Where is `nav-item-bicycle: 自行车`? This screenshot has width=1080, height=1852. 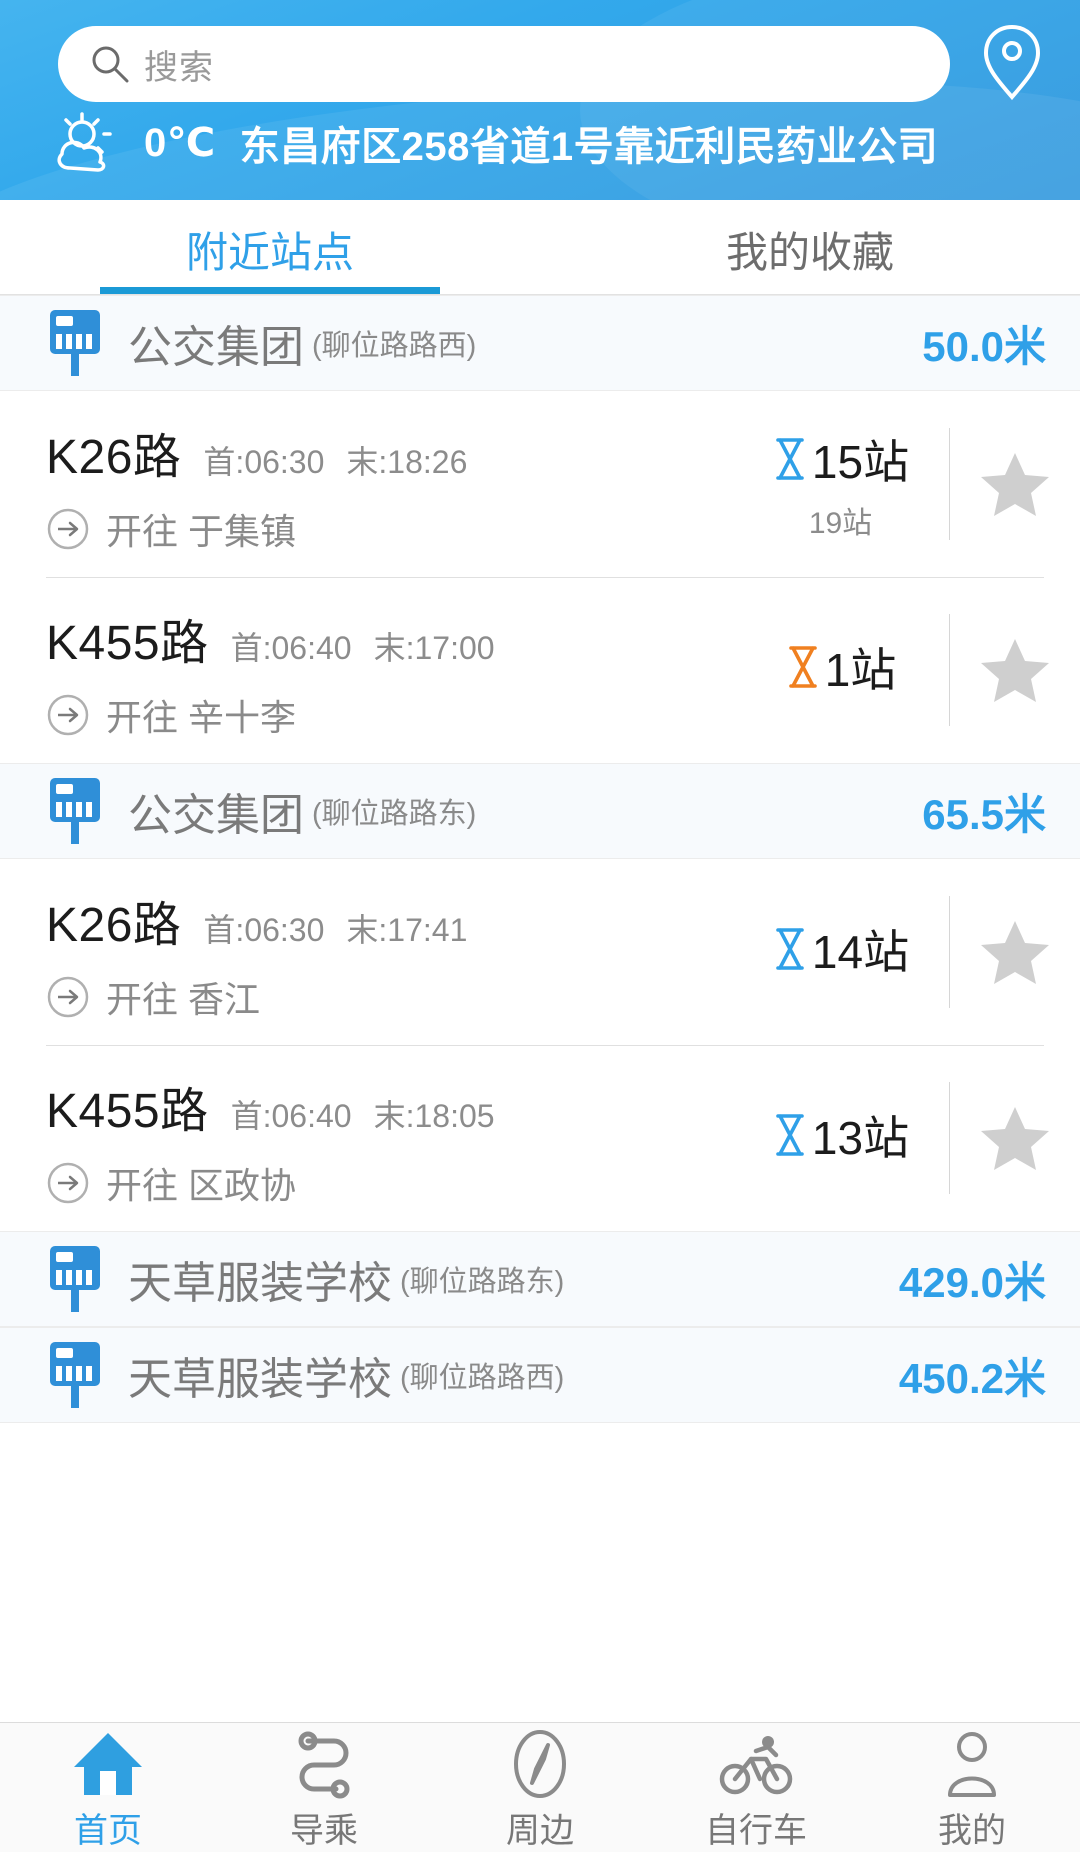 nav-item-bicycle: 自行车 is located at coordinates (756, 1787).